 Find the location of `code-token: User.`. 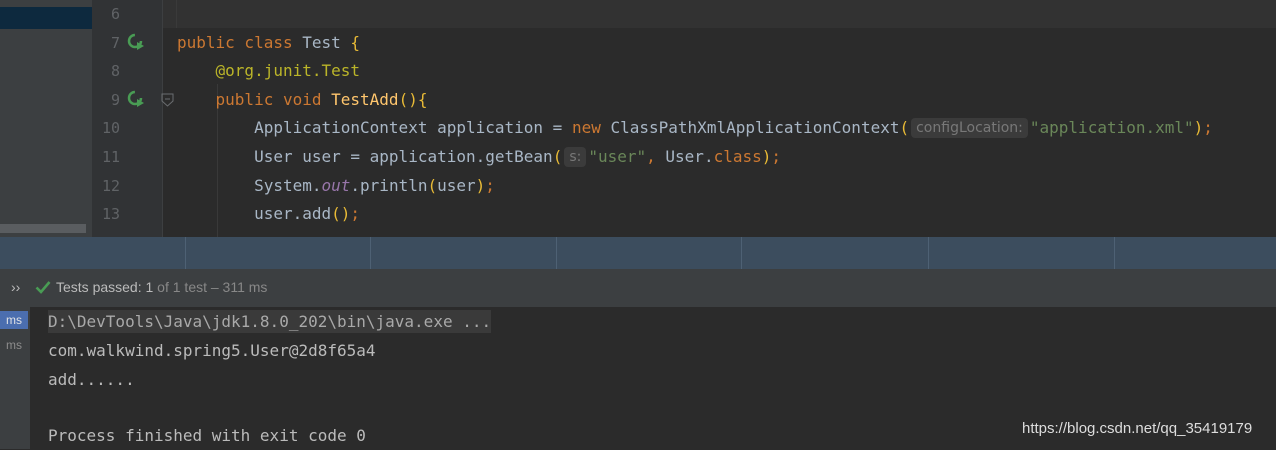

code-token: User. is located at coordinates (689, 156).